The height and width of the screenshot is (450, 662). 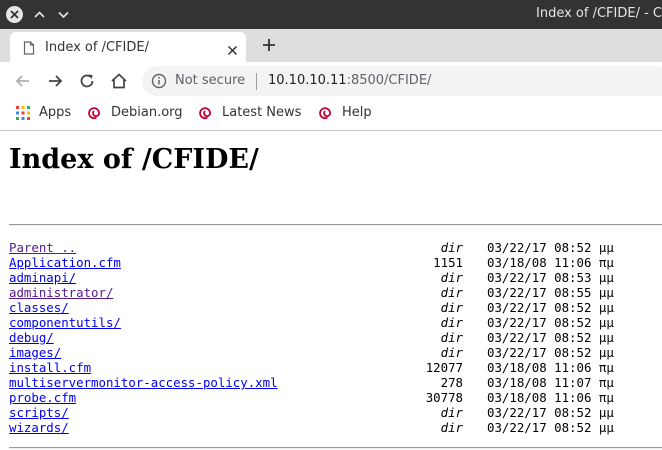 I want to click on url-host: 10.10.10.11, so click(x=307, y=80).